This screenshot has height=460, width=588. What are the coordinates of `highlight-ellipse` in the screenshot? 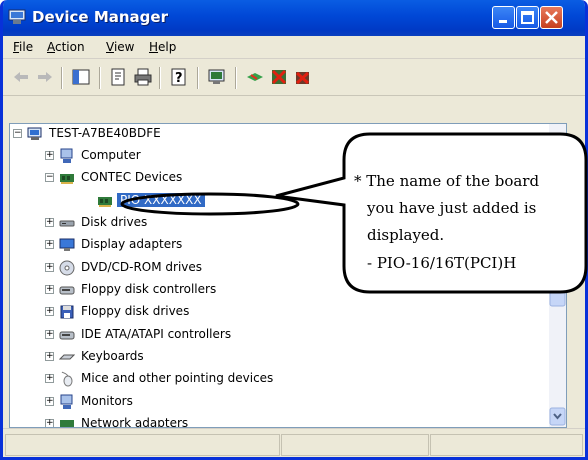 It's located at (210, 204).